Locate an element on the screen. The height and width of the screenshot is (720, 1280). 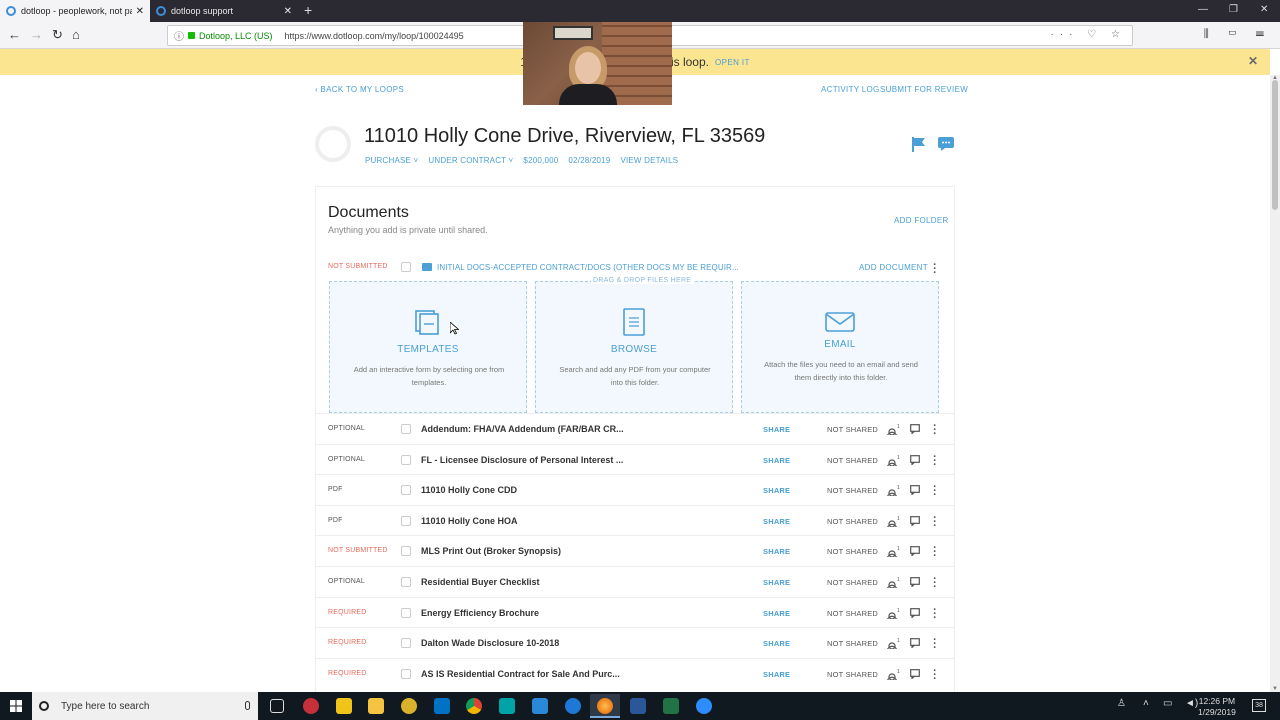
tab-dotloop-support: dotloop support ✕ is located at coordinates (224, 11).